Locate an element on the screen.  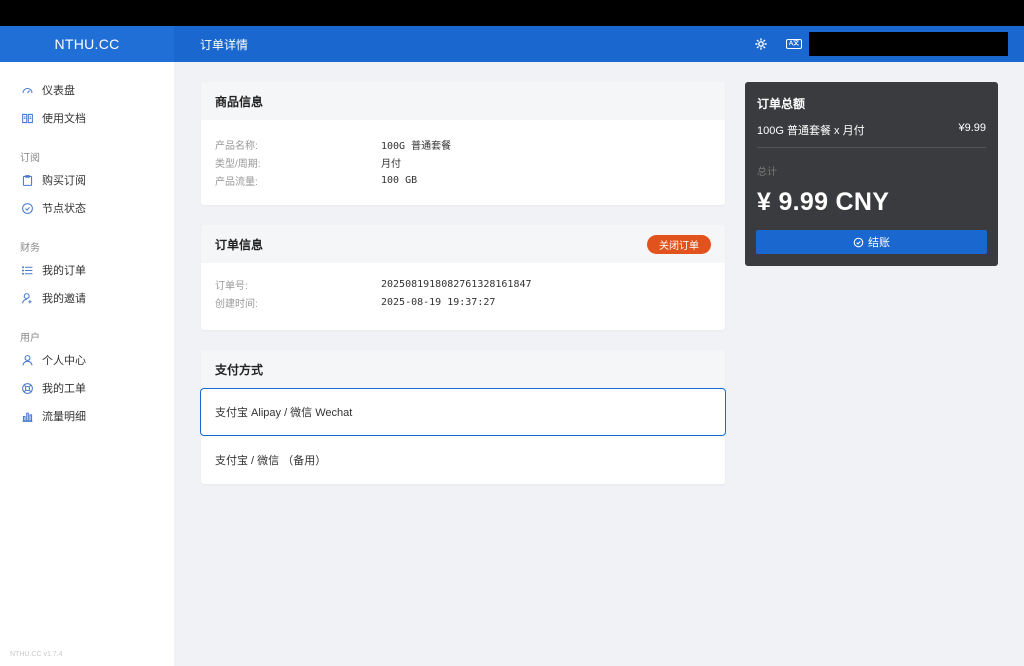
sidebar-item-docs: 使用文档 is located at coordinates (87, 118).